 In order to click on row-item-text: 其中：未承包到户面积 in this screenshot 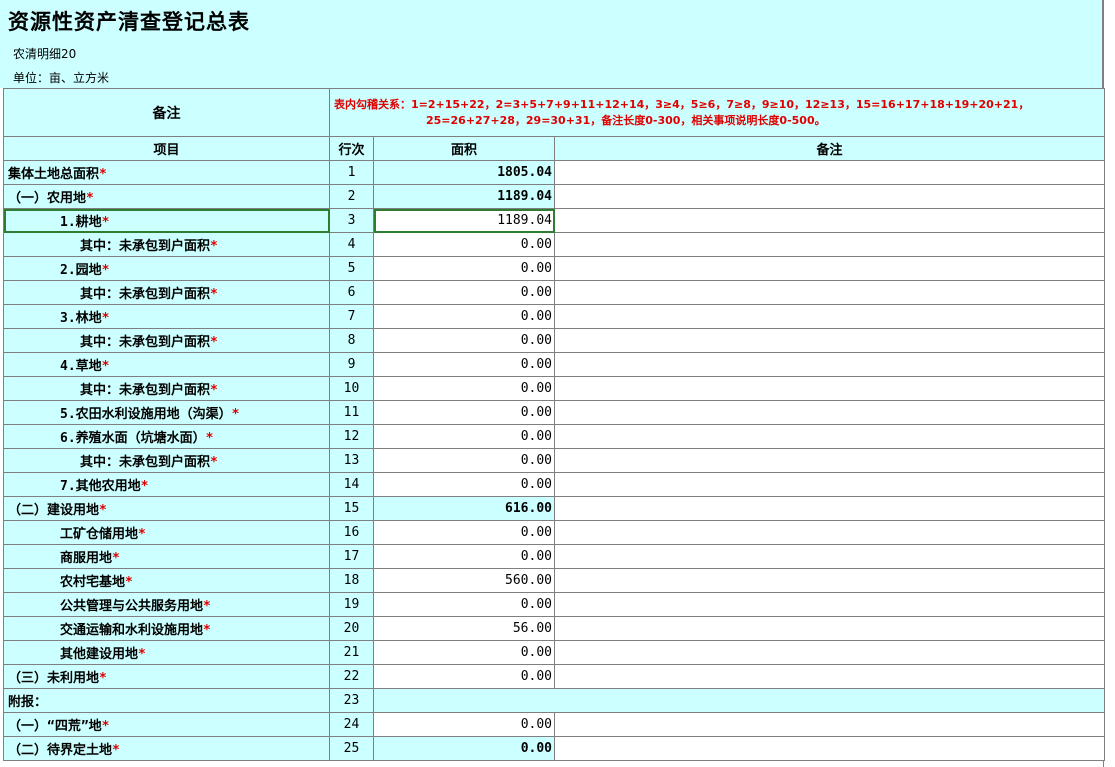, I will do `click(145, 294)`.